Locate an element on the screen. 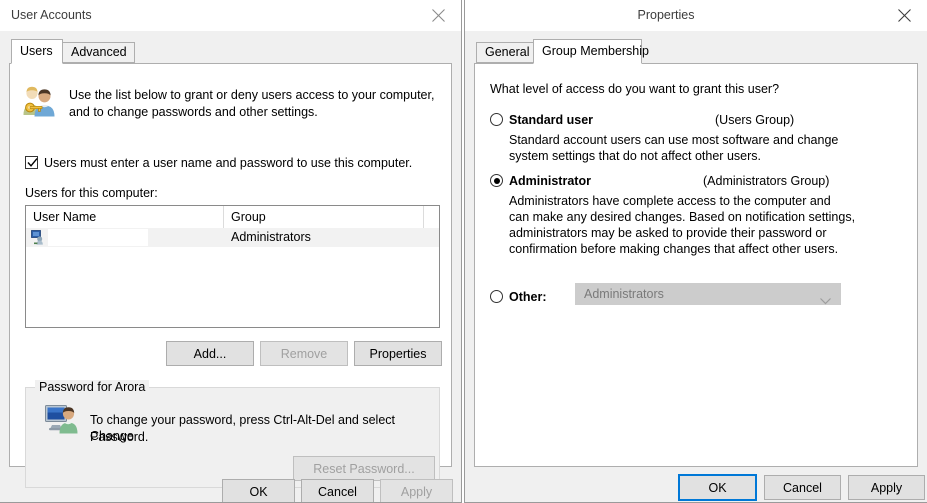  user-accounts-ok-button: OK is located at coordinates (258, 490).